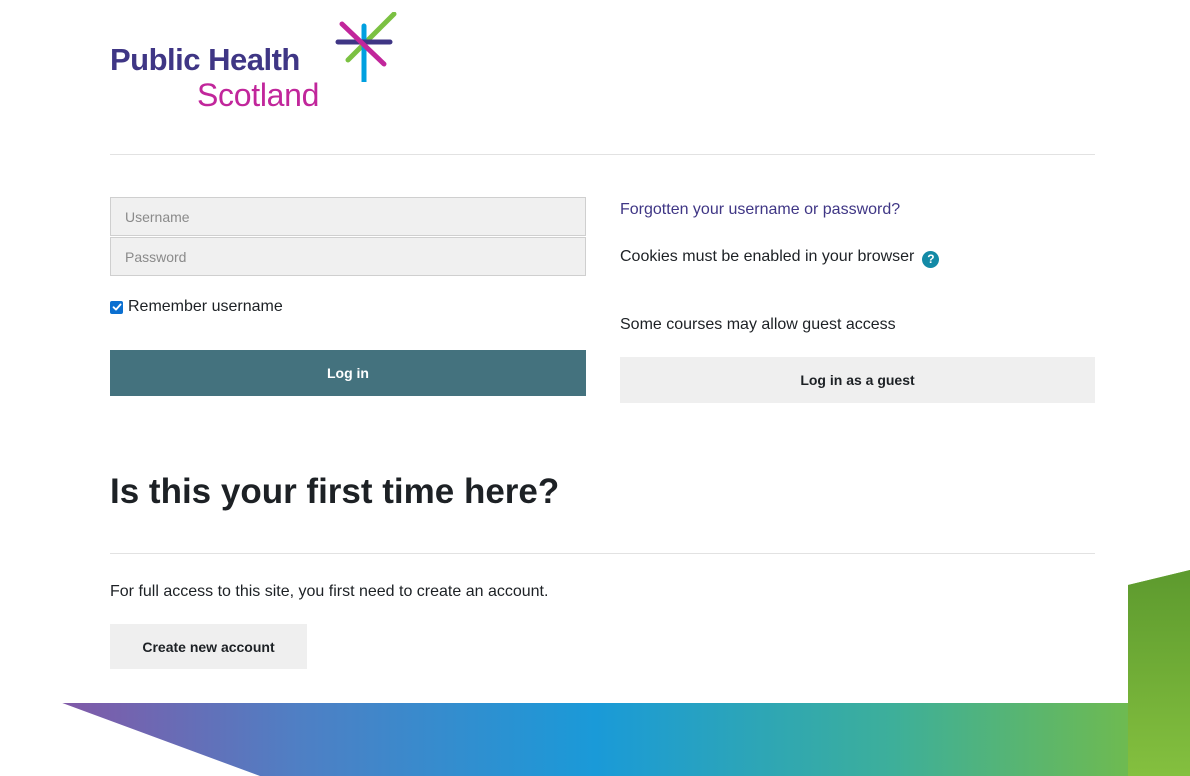 The image size is (1190, 776). What do you see at coordinates (348, 373) in the screenshot?
I see `log-in-button: Log in` at bounding box center [348, 373].